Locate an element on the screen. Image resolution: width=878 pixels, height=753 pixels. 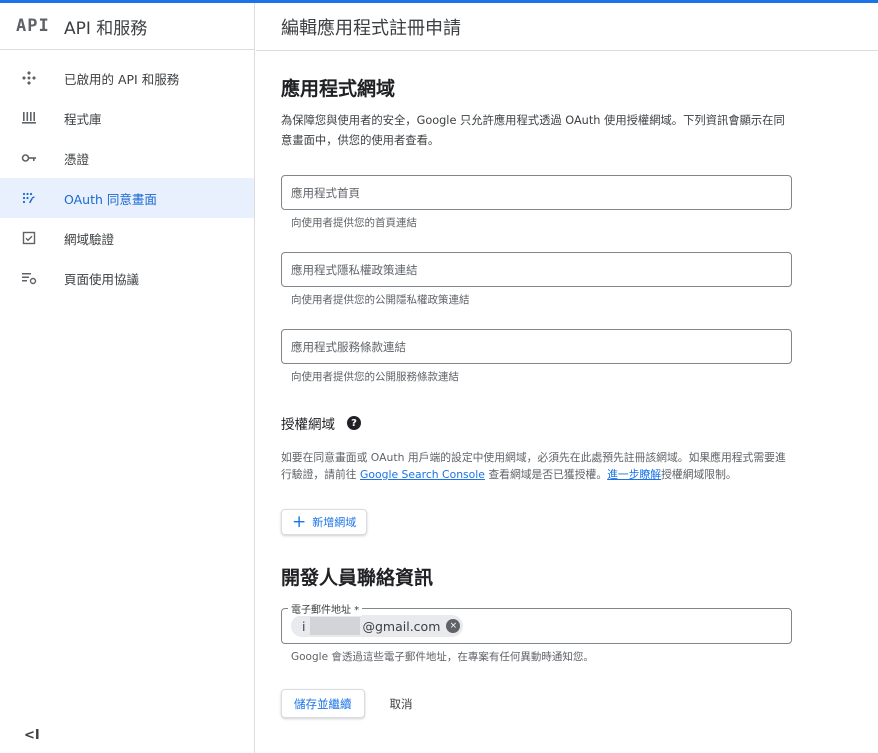
add-domain-button: + 新增網域 is located at coordinates (324, 522).